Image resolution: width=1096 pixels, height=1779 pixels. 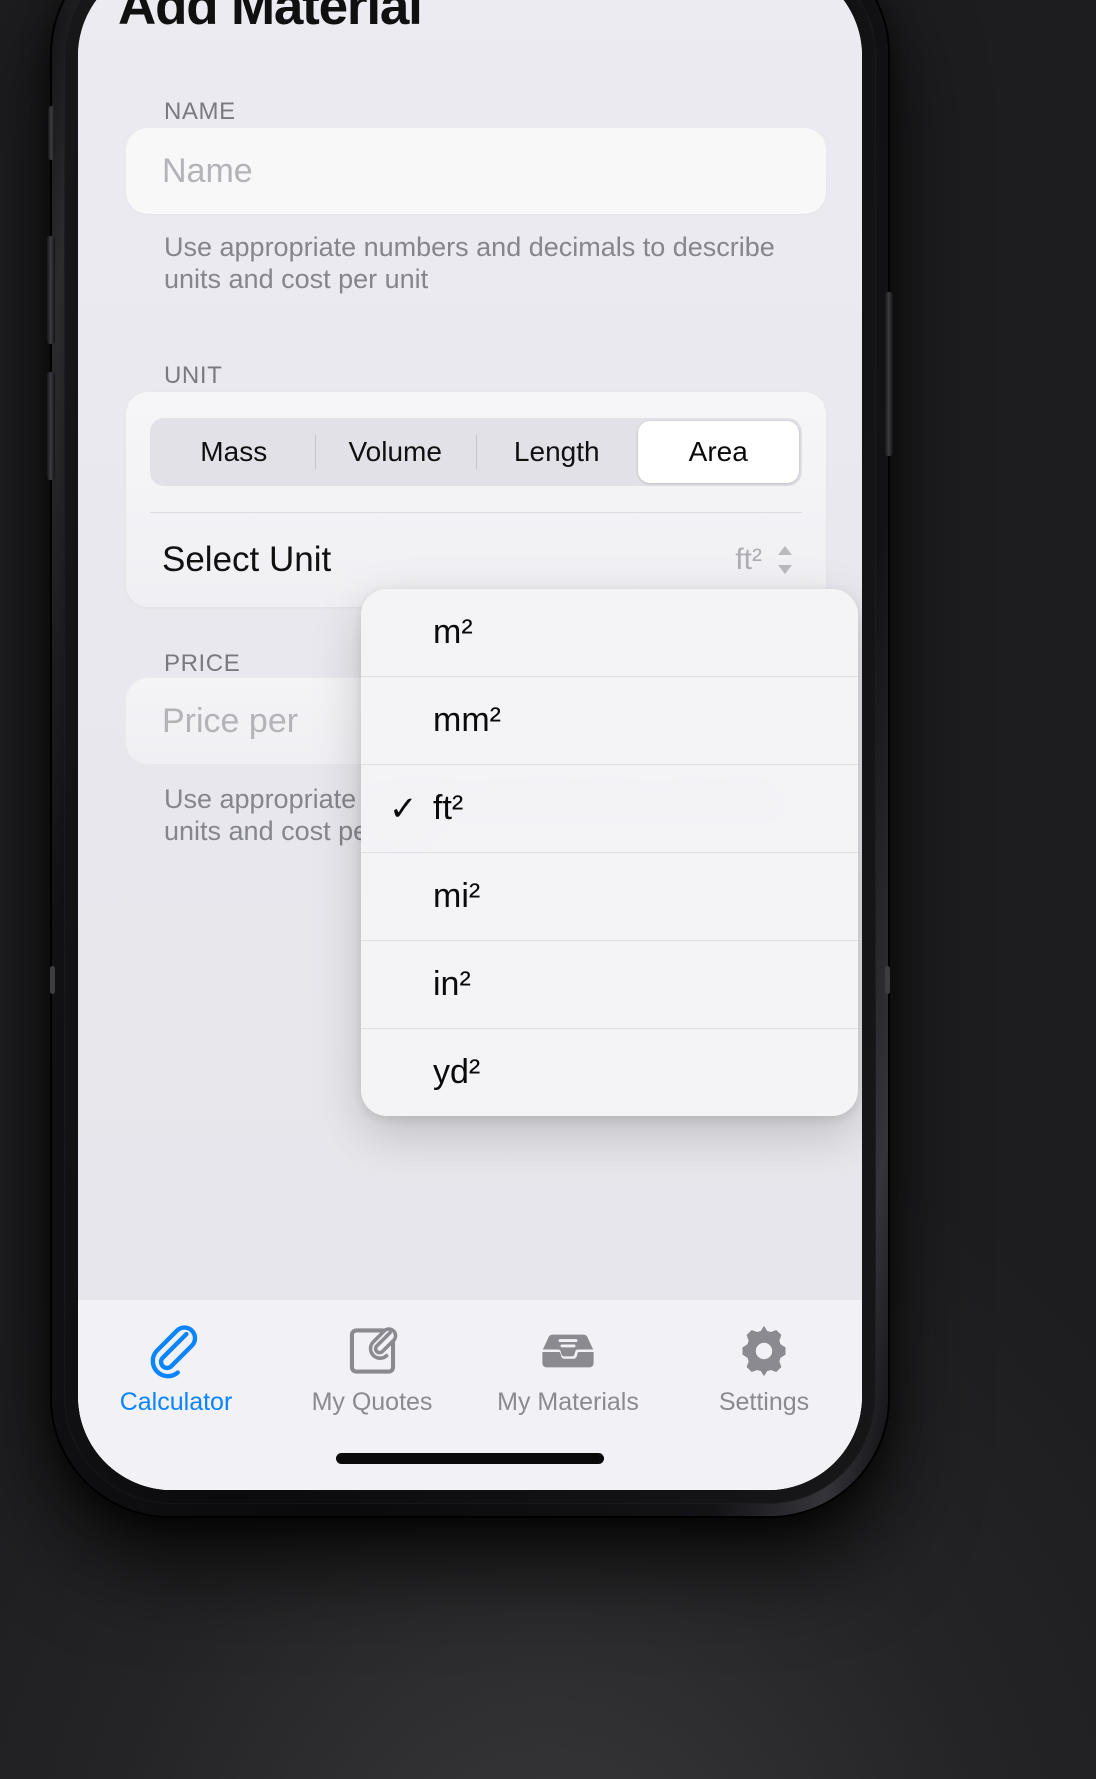 I want to click on tab-calculator: Calculator, so click(x=176, y=1406).